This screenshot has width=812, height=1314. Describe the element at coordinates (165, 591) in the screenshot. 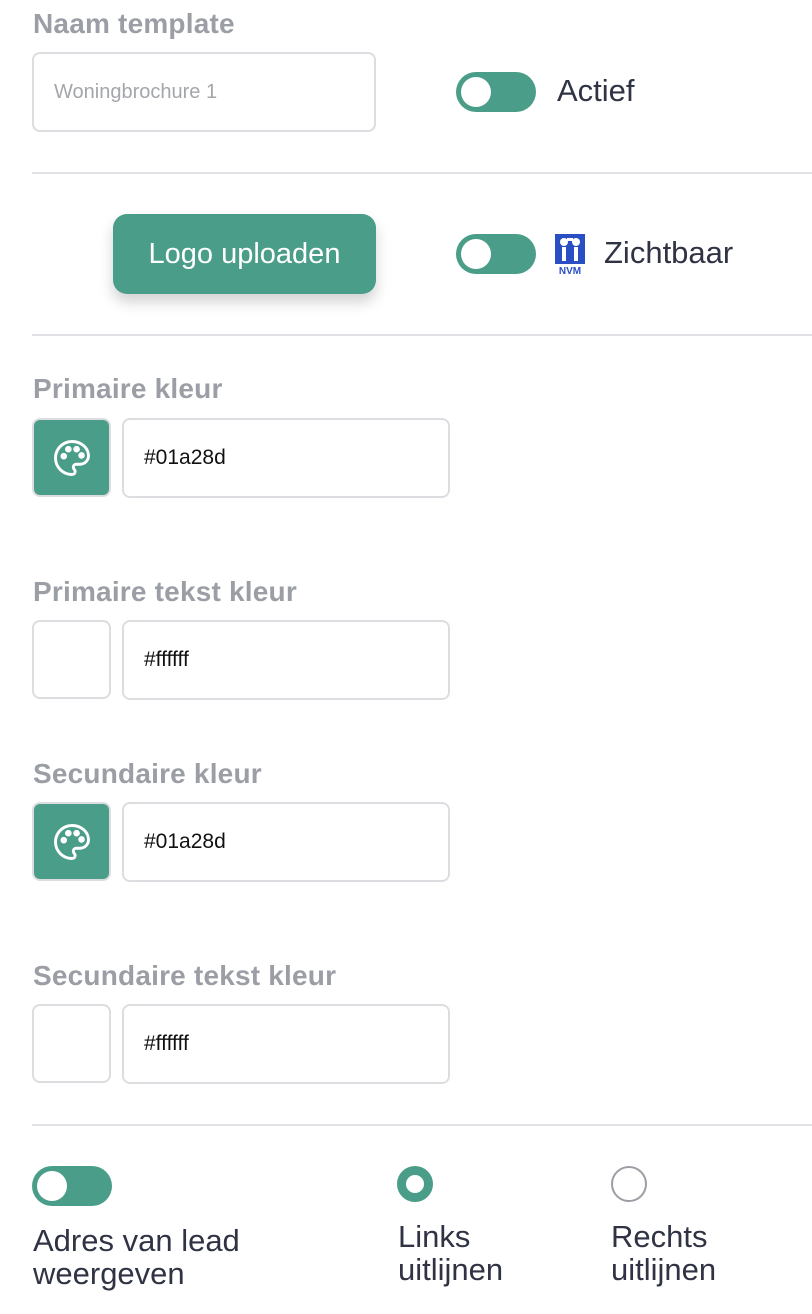

I see `primary-text-color-label: Primaire tekst kleur` at that location.